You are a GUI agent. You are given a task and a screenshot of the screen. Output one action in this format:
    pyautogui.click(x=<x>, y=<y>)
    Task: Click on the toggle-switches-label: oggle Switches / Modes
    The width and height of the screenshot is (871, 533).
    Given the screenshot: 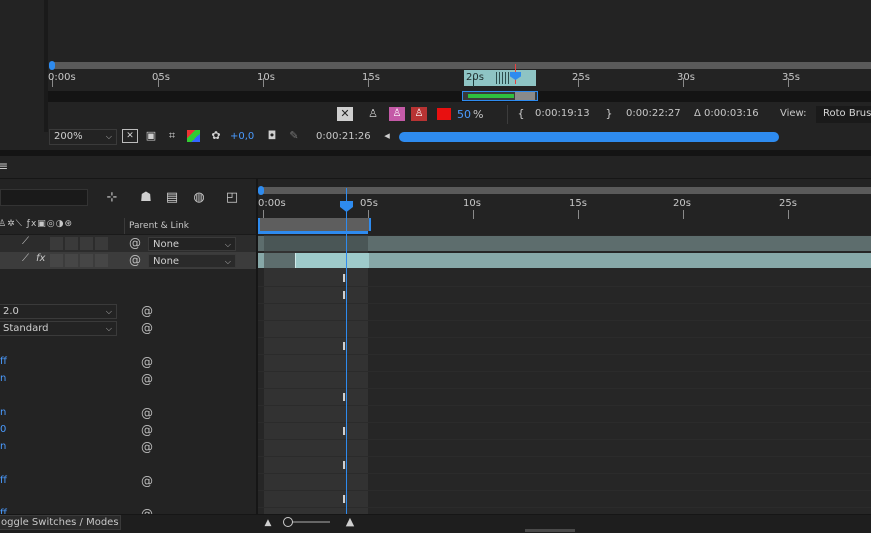 What is the action you would take?
    pyautogui.click(x=60, y=522)
    